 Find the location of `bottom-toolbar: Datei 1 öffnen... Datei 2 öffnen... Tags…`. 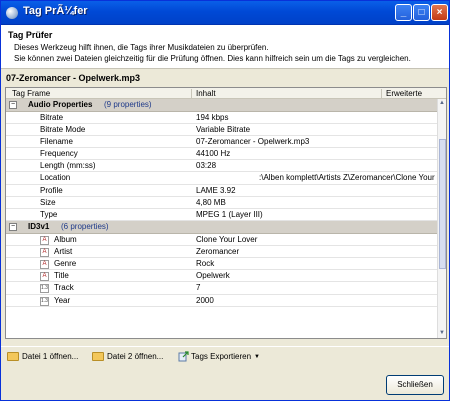

bottom-toolbar: Datei 1 öffnen... Datei 2 öffnen... Tags… is located at coordinates (225, 356).